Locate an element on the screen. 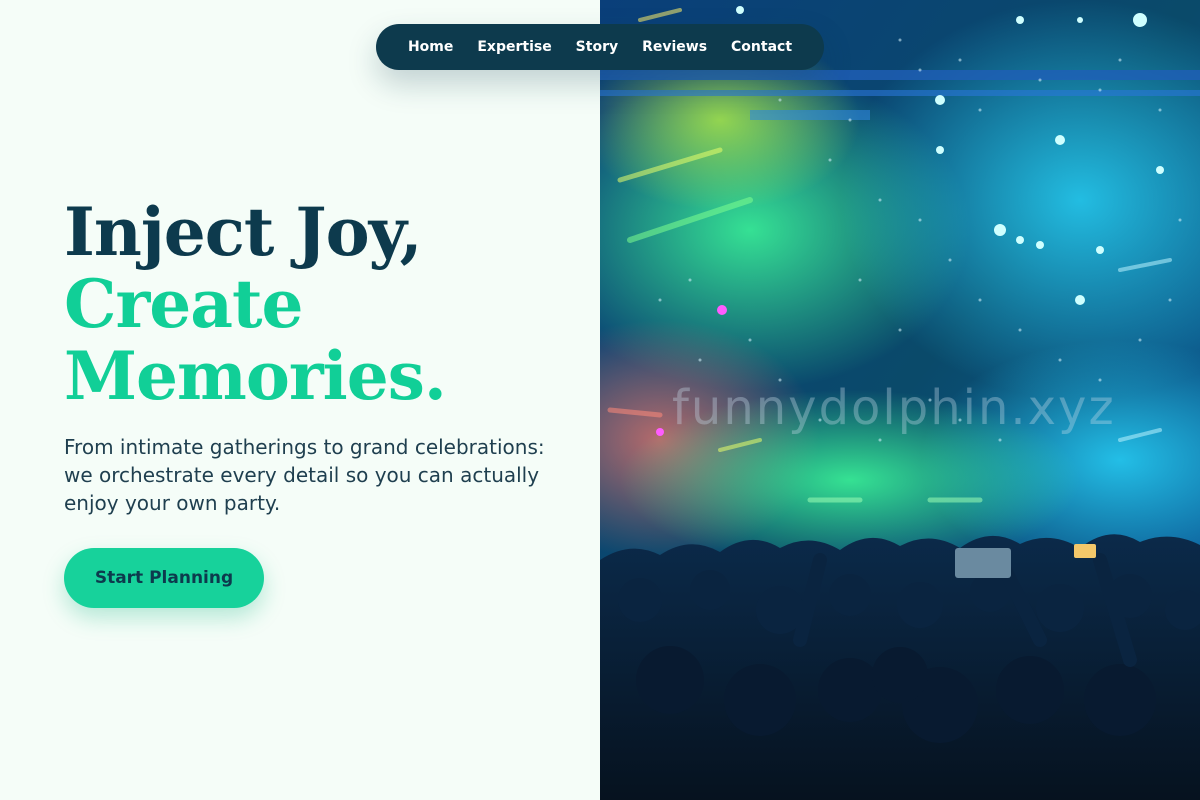 The image size is (1200, 800). nav-expertise-link: Expertise is located at coordinates (514, 47).